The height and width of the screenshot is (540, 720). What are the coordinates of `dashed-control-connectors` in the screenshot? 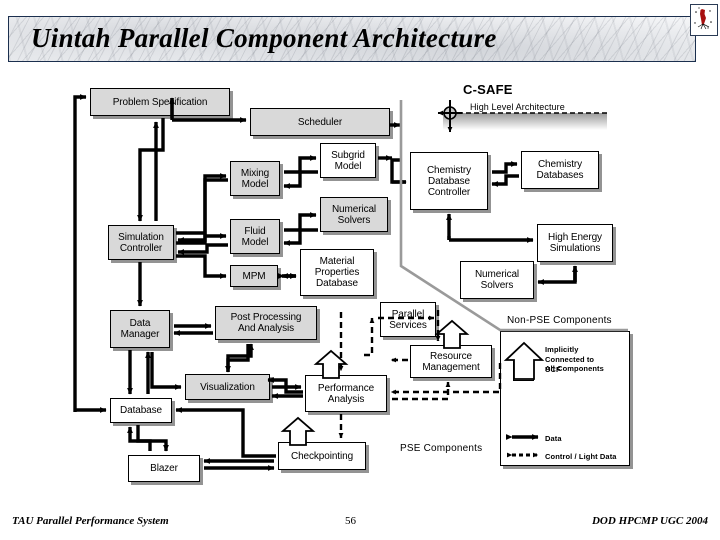 It's located at (420, 374).